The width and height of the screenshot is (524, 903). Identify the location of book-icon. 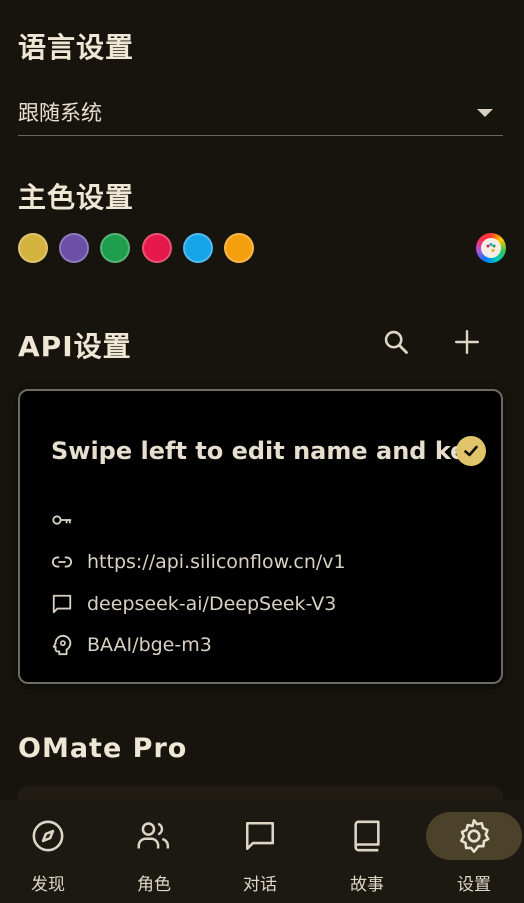
(367, 836).